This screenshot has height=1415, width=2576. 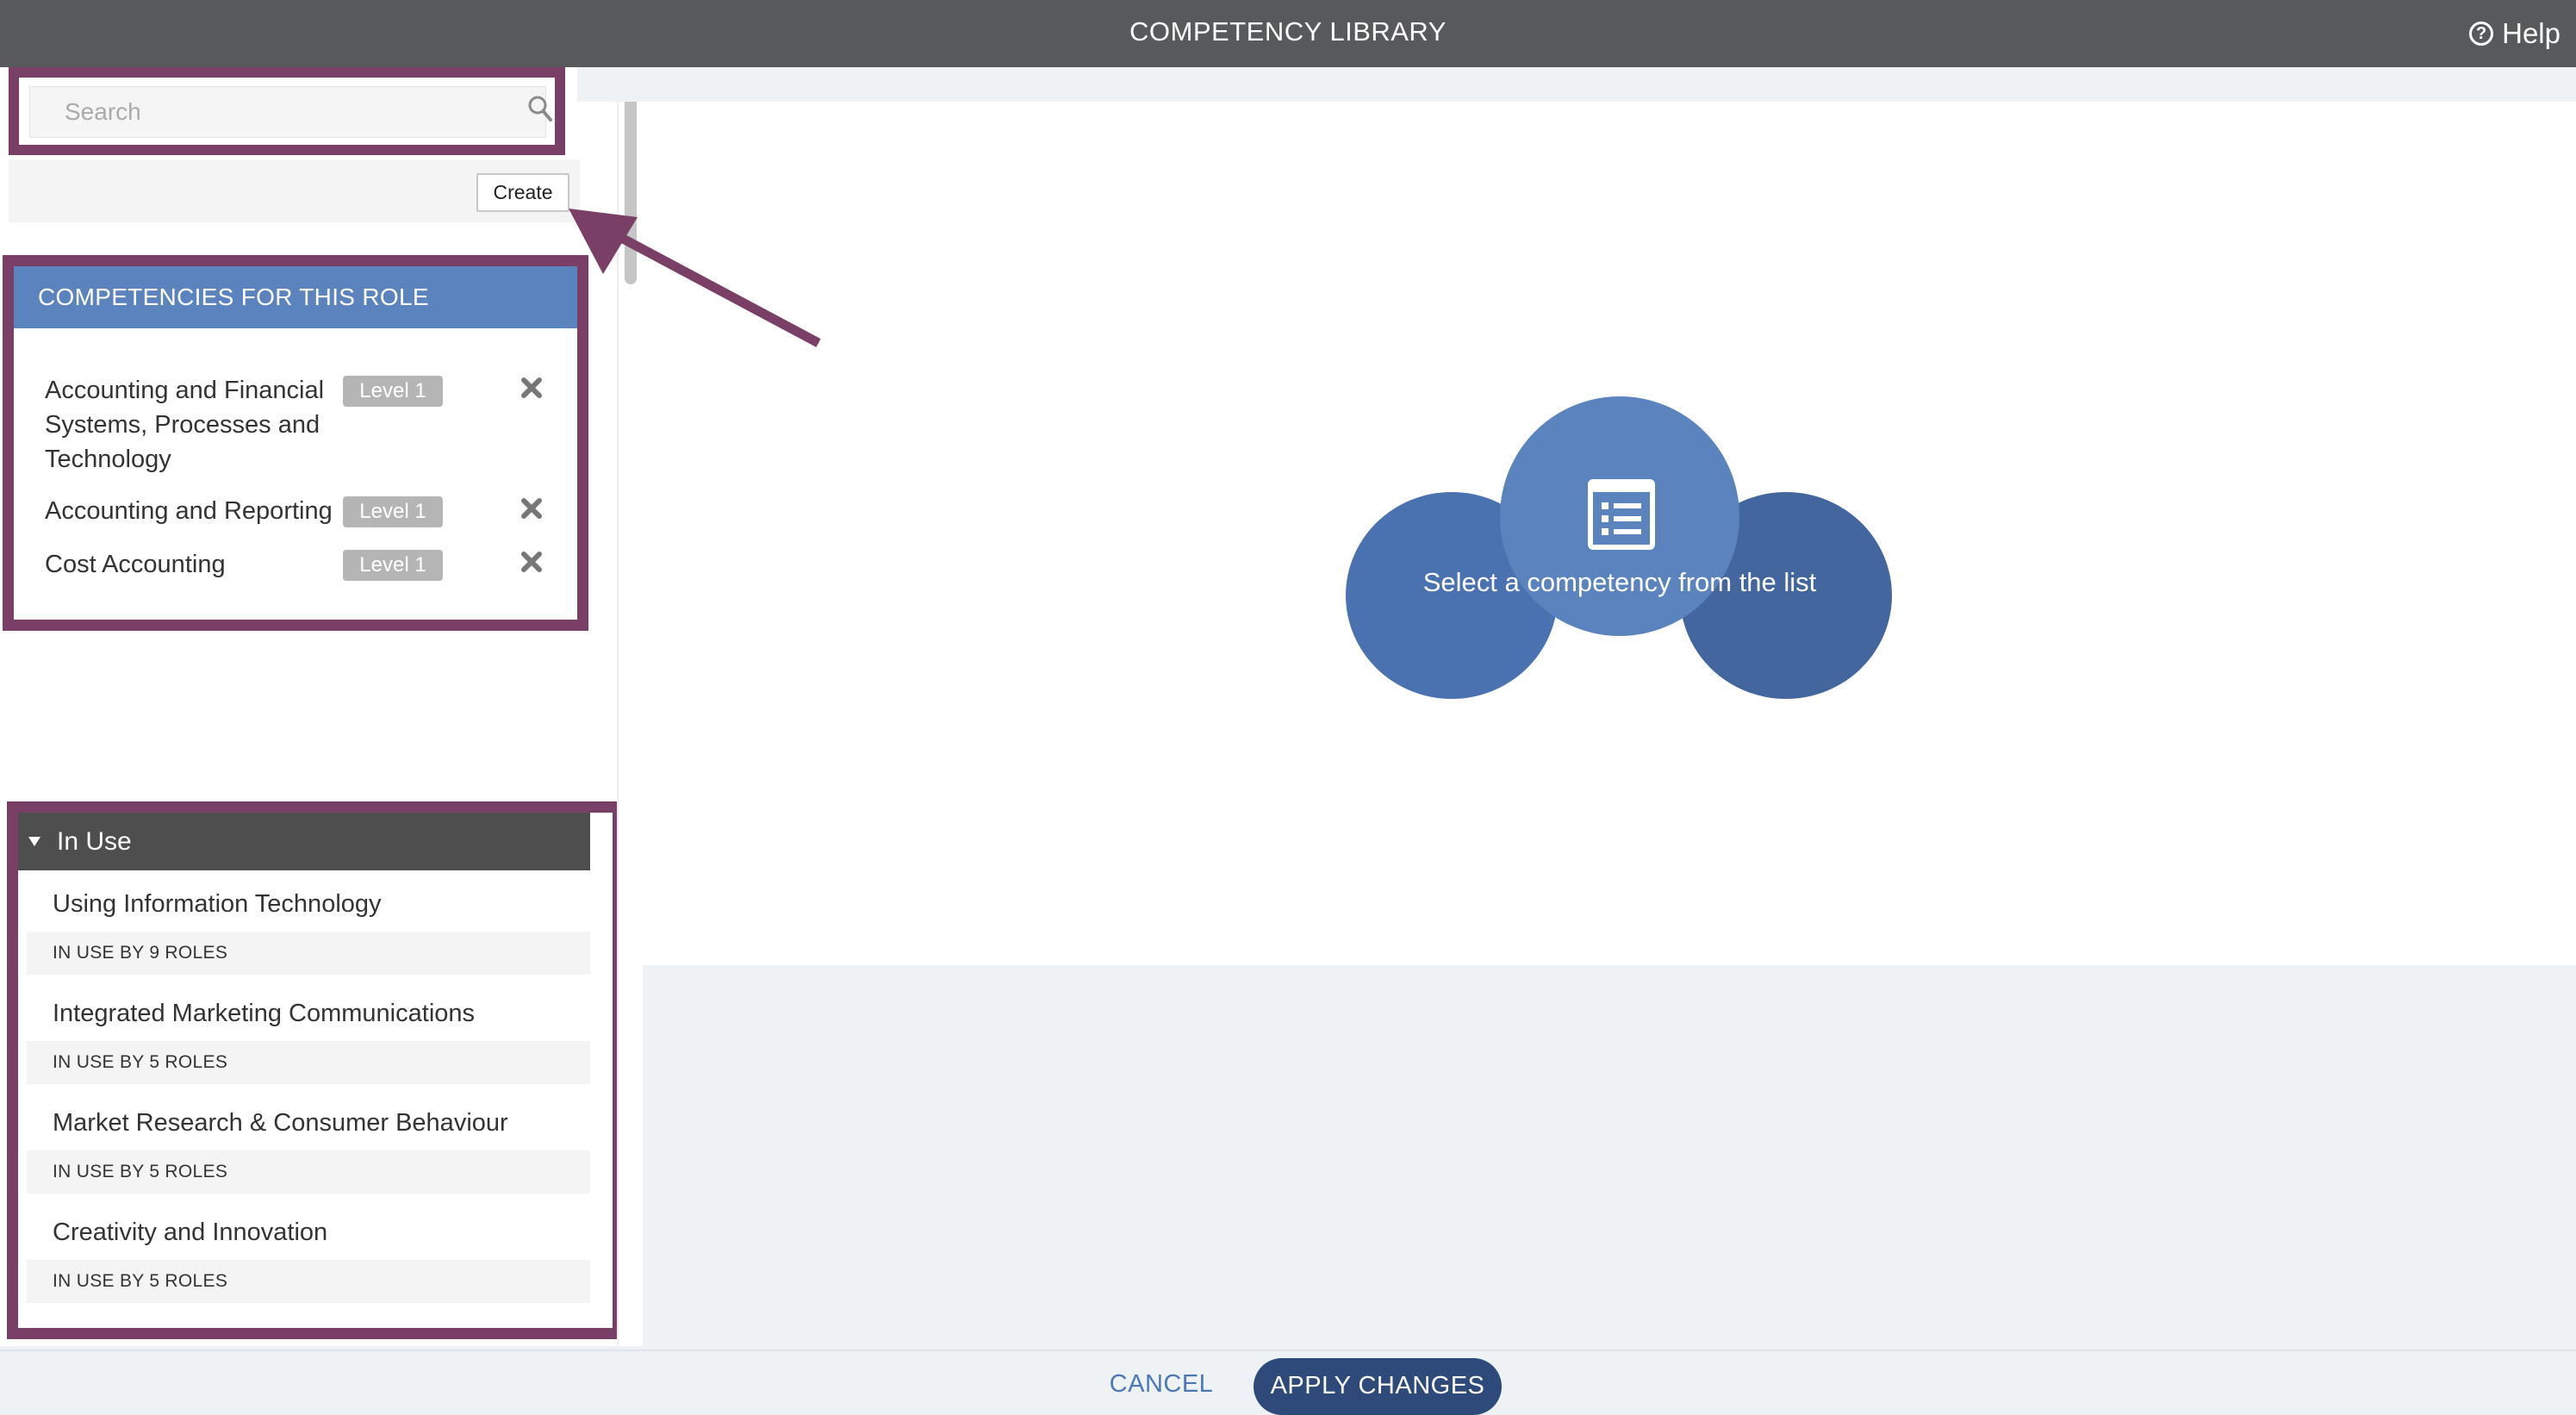 I want to click on list-icon, so click(x=1622, y=514).